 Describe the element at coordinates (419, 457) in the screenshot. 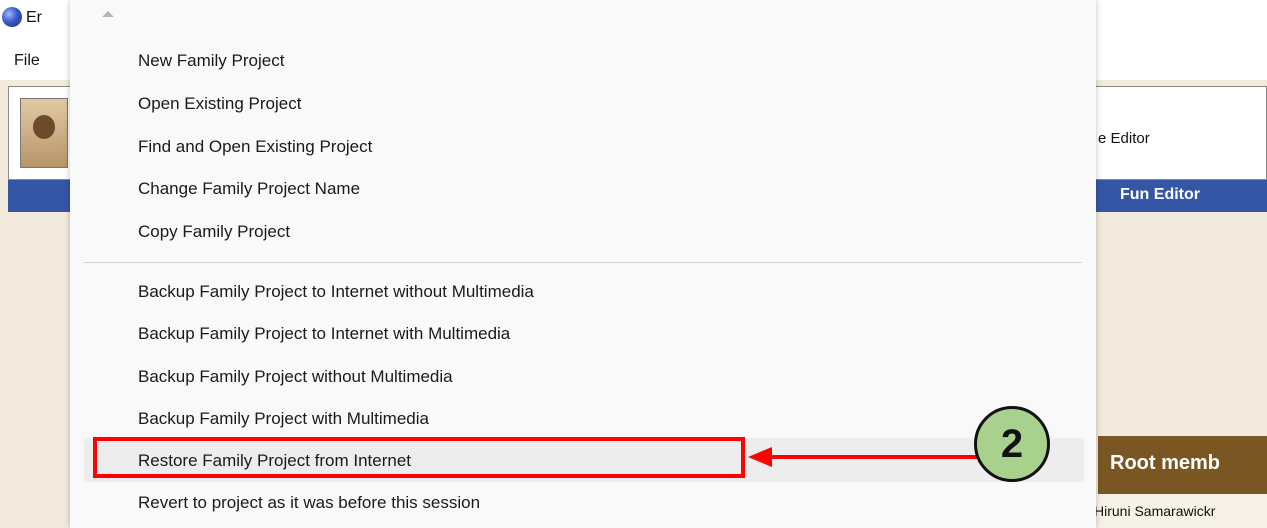

I see `highlight-box` at that location.